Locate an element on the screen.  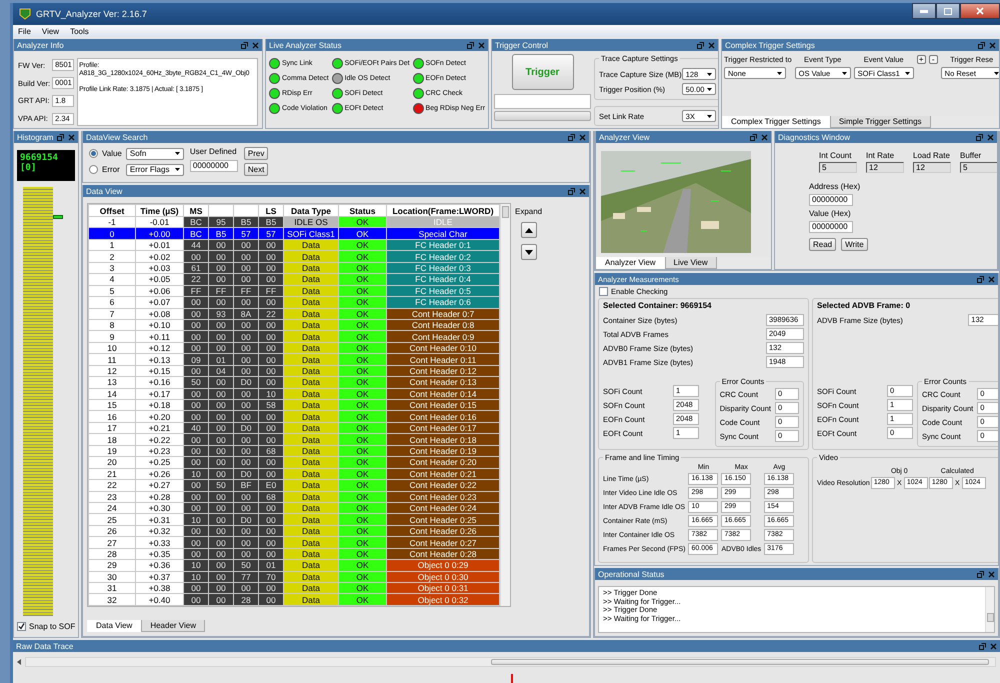
table-row: 30 +0.37 10 00 77 70 Data OK Object 0 0:30 is located at coordinates (294, 577).